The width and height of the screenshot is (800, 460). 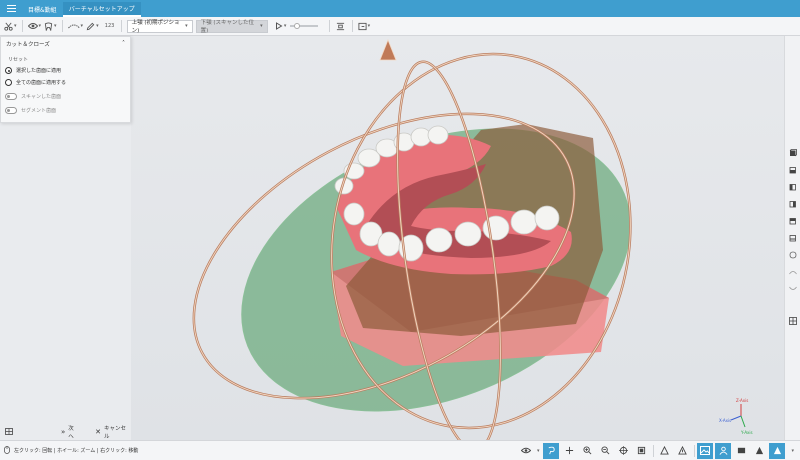 I want to click on lower-arch-icon, so click(x=793, y=289).